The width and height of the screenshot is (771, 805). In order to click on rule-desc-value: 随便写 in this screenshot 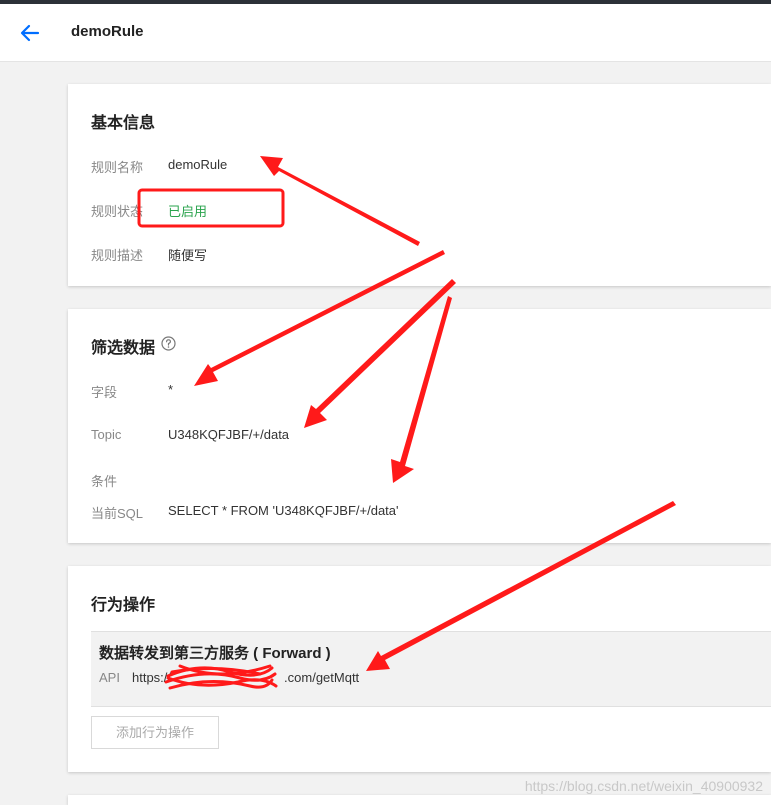, I will do `click(188, 255)`.